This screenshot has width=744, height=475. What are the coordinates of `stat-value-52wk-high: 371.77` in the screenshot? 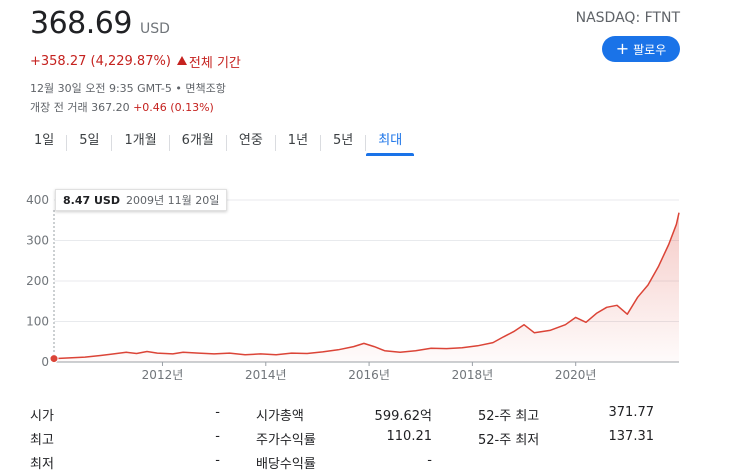 It's located at (631, 412).